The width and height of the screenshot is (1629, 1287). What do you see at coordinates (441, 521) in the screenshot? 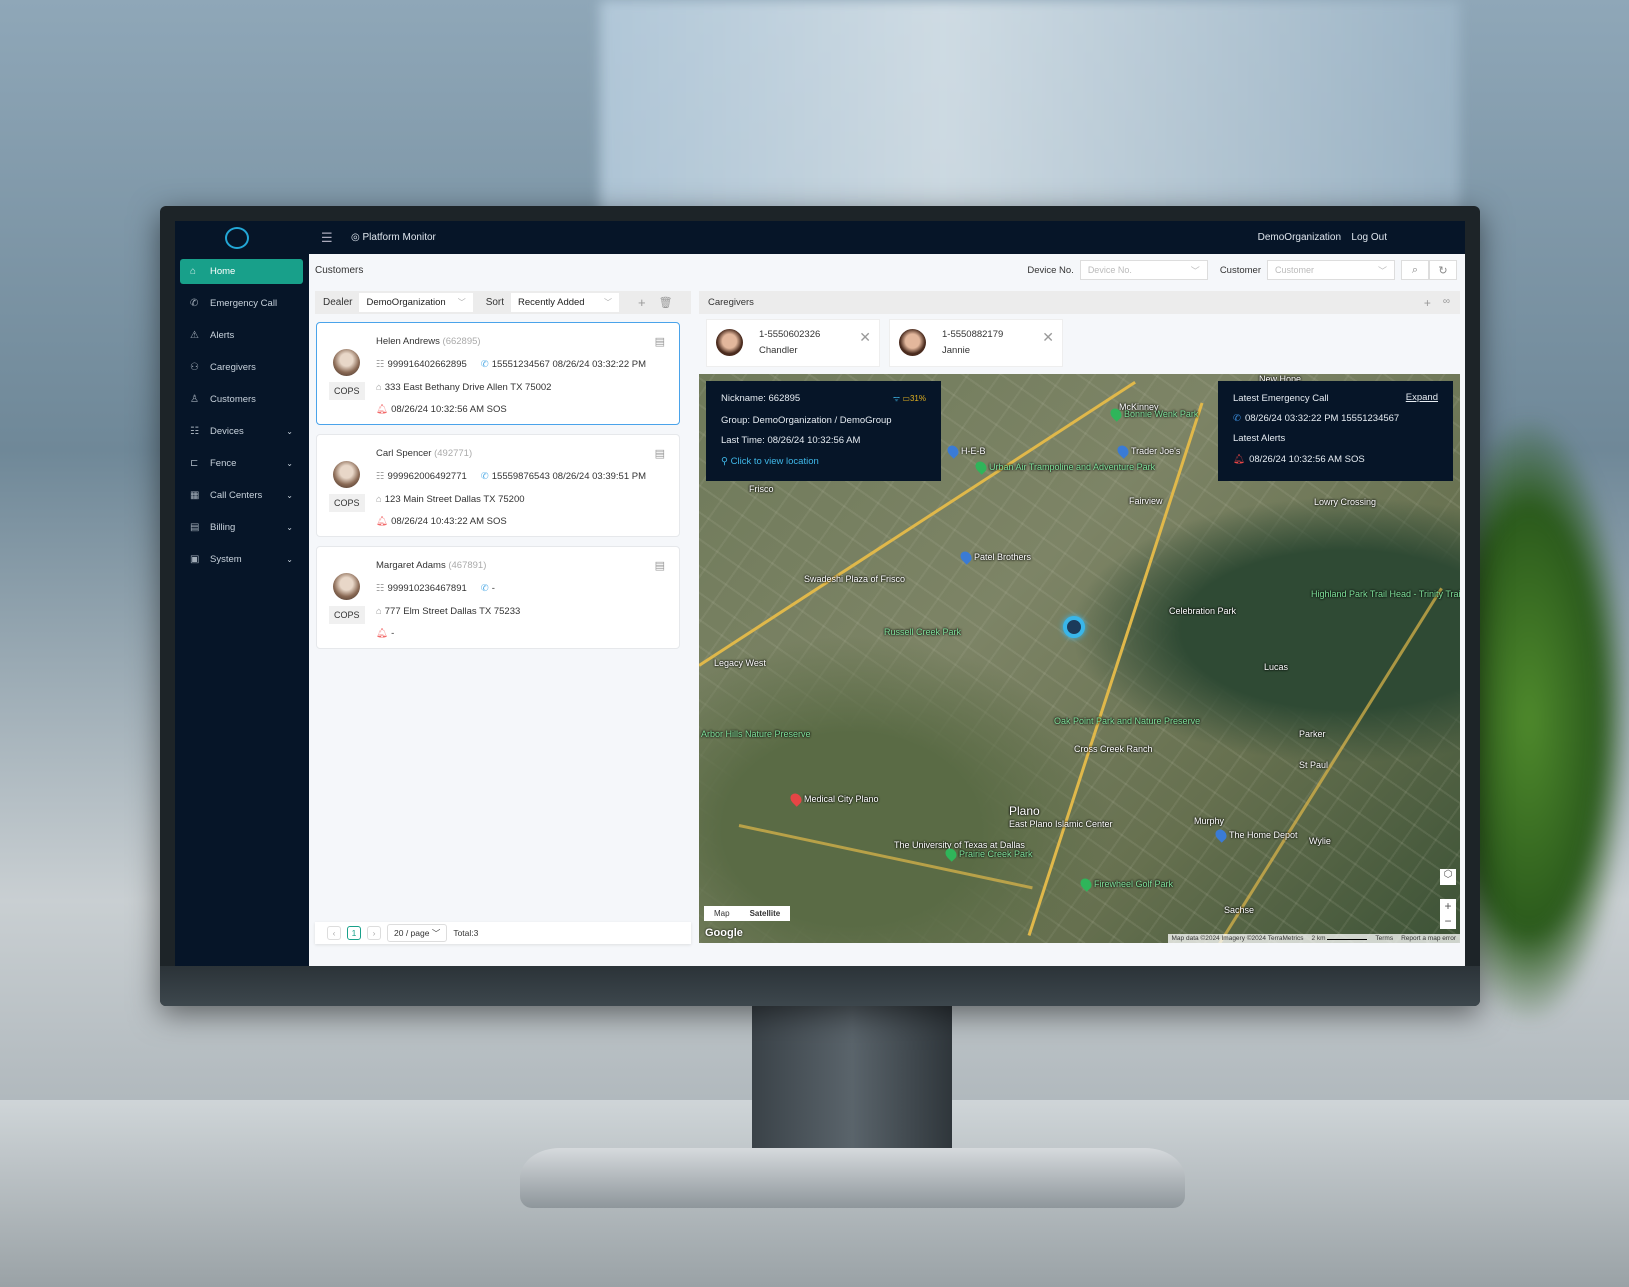
I see `alert-row: 🔔︎ 08/26/24 10:43:22 AM SOS` at bounding box center [441, 521].